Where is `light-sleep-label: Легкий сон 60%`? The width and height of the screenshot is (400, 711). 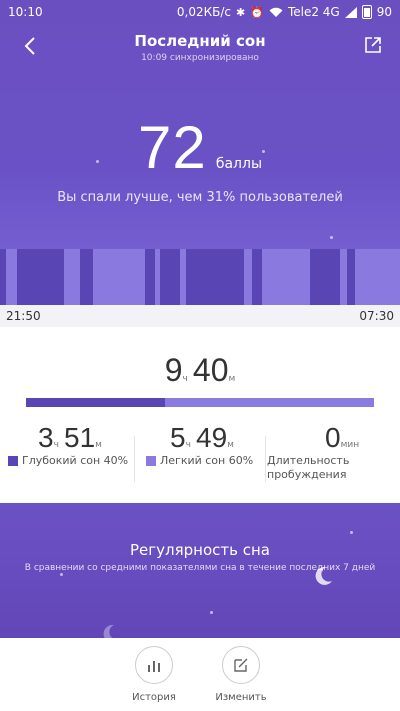 light-sleep-label: Легкий сон 60% is located at coordinates (207, 460).